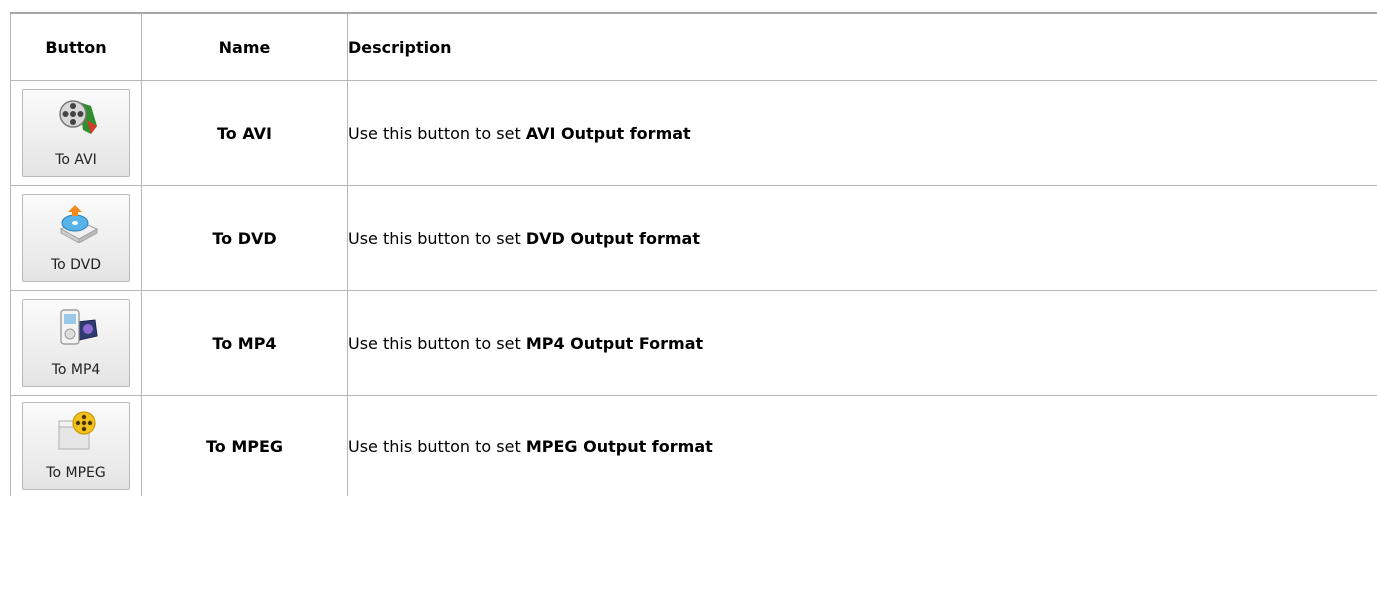 This screenshot has width=1377, height=613. Describe the element at coordinates (76, 46) in the screenshot. I see `header-button: Button` at that location.